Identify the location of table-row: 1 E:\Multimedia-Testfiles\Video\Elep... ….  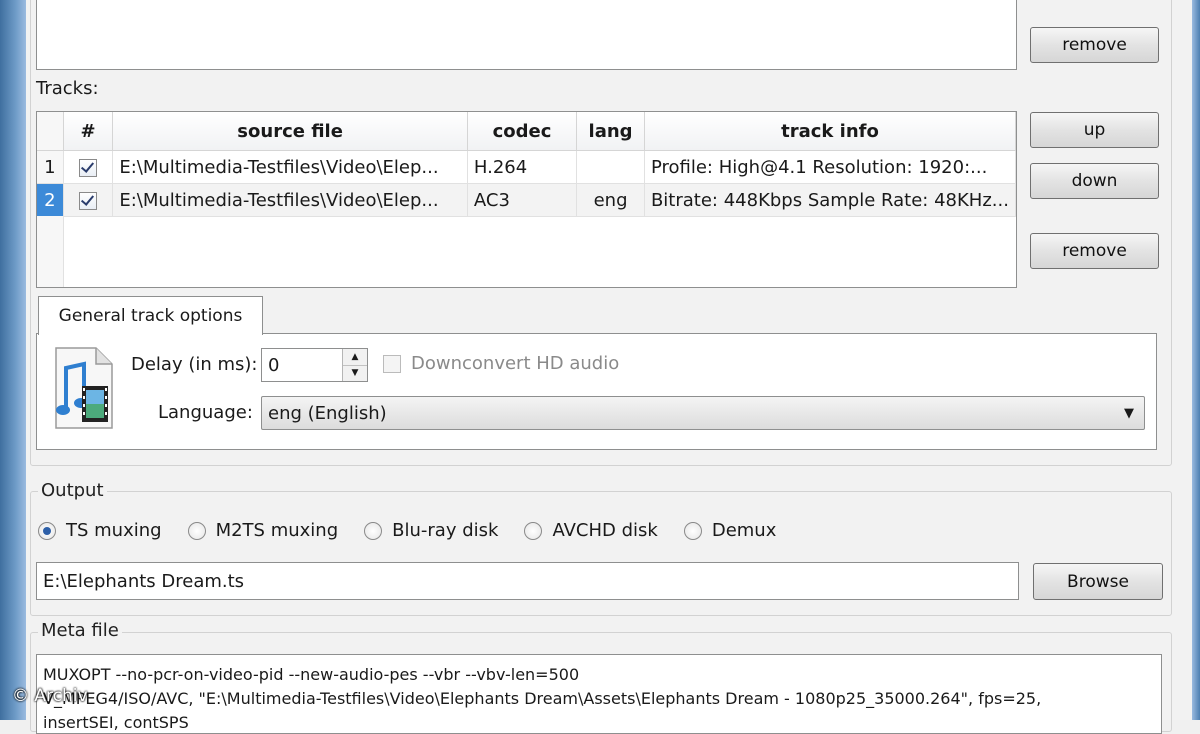
(526, 167).